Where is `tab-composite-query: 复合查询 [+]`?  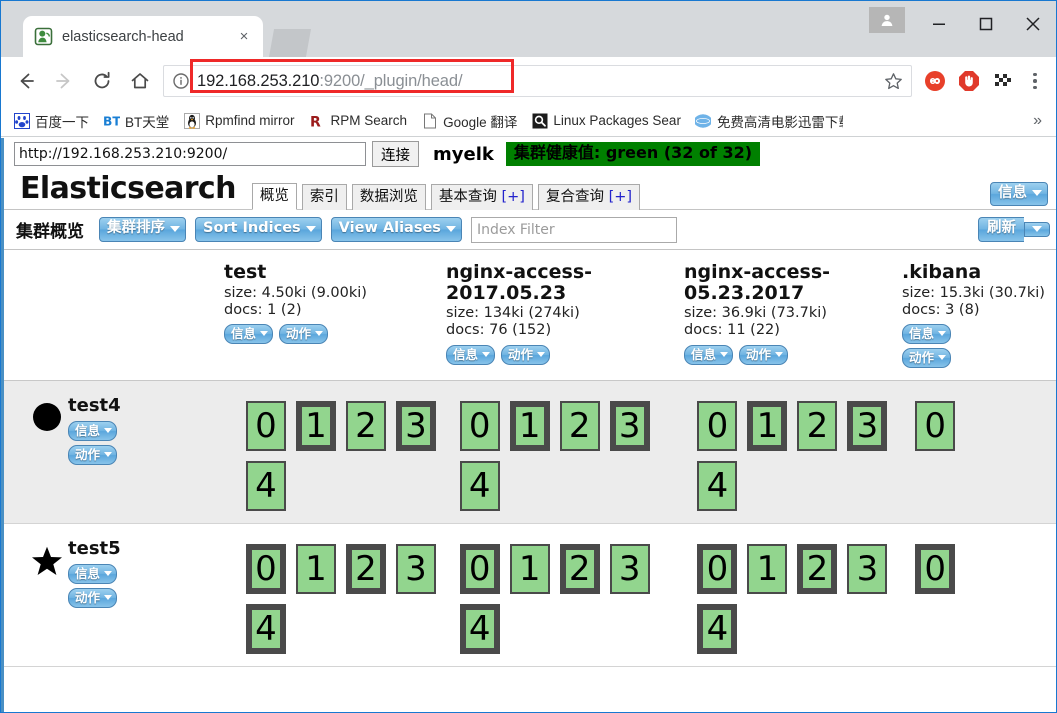
tab-composite-query: 复合查询 [+] is located at coordinates (589, 197).